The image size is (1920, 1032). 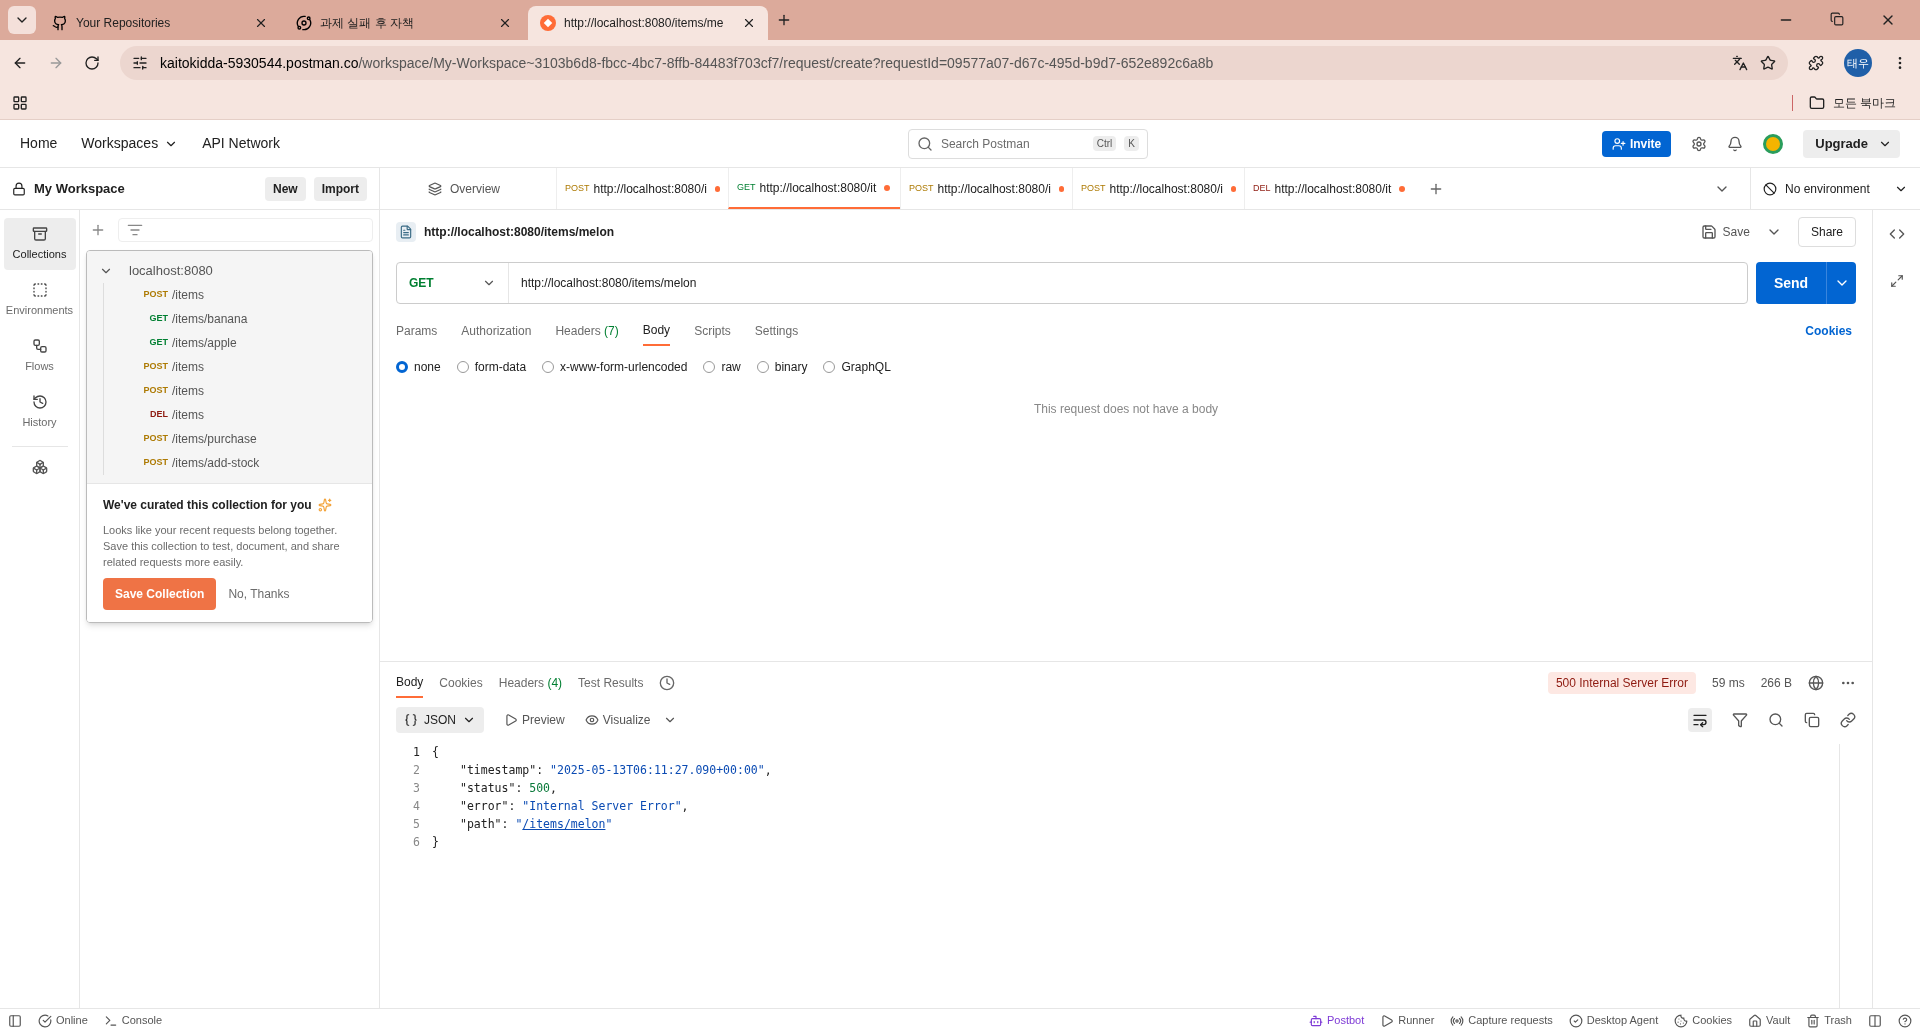 What do you see at coordinates (954, 63) in the screenshot?
I see `address-bar: kaitokidda-5930544.postman.co/workspace/My-Workspace~3103b6d8-fbcc-4bc7-8ffb-84483f703cf7/request/create?requestId=09577a07-d67c-495d-b9d7-652e892c6a8b` at bounding box center [954, 63].